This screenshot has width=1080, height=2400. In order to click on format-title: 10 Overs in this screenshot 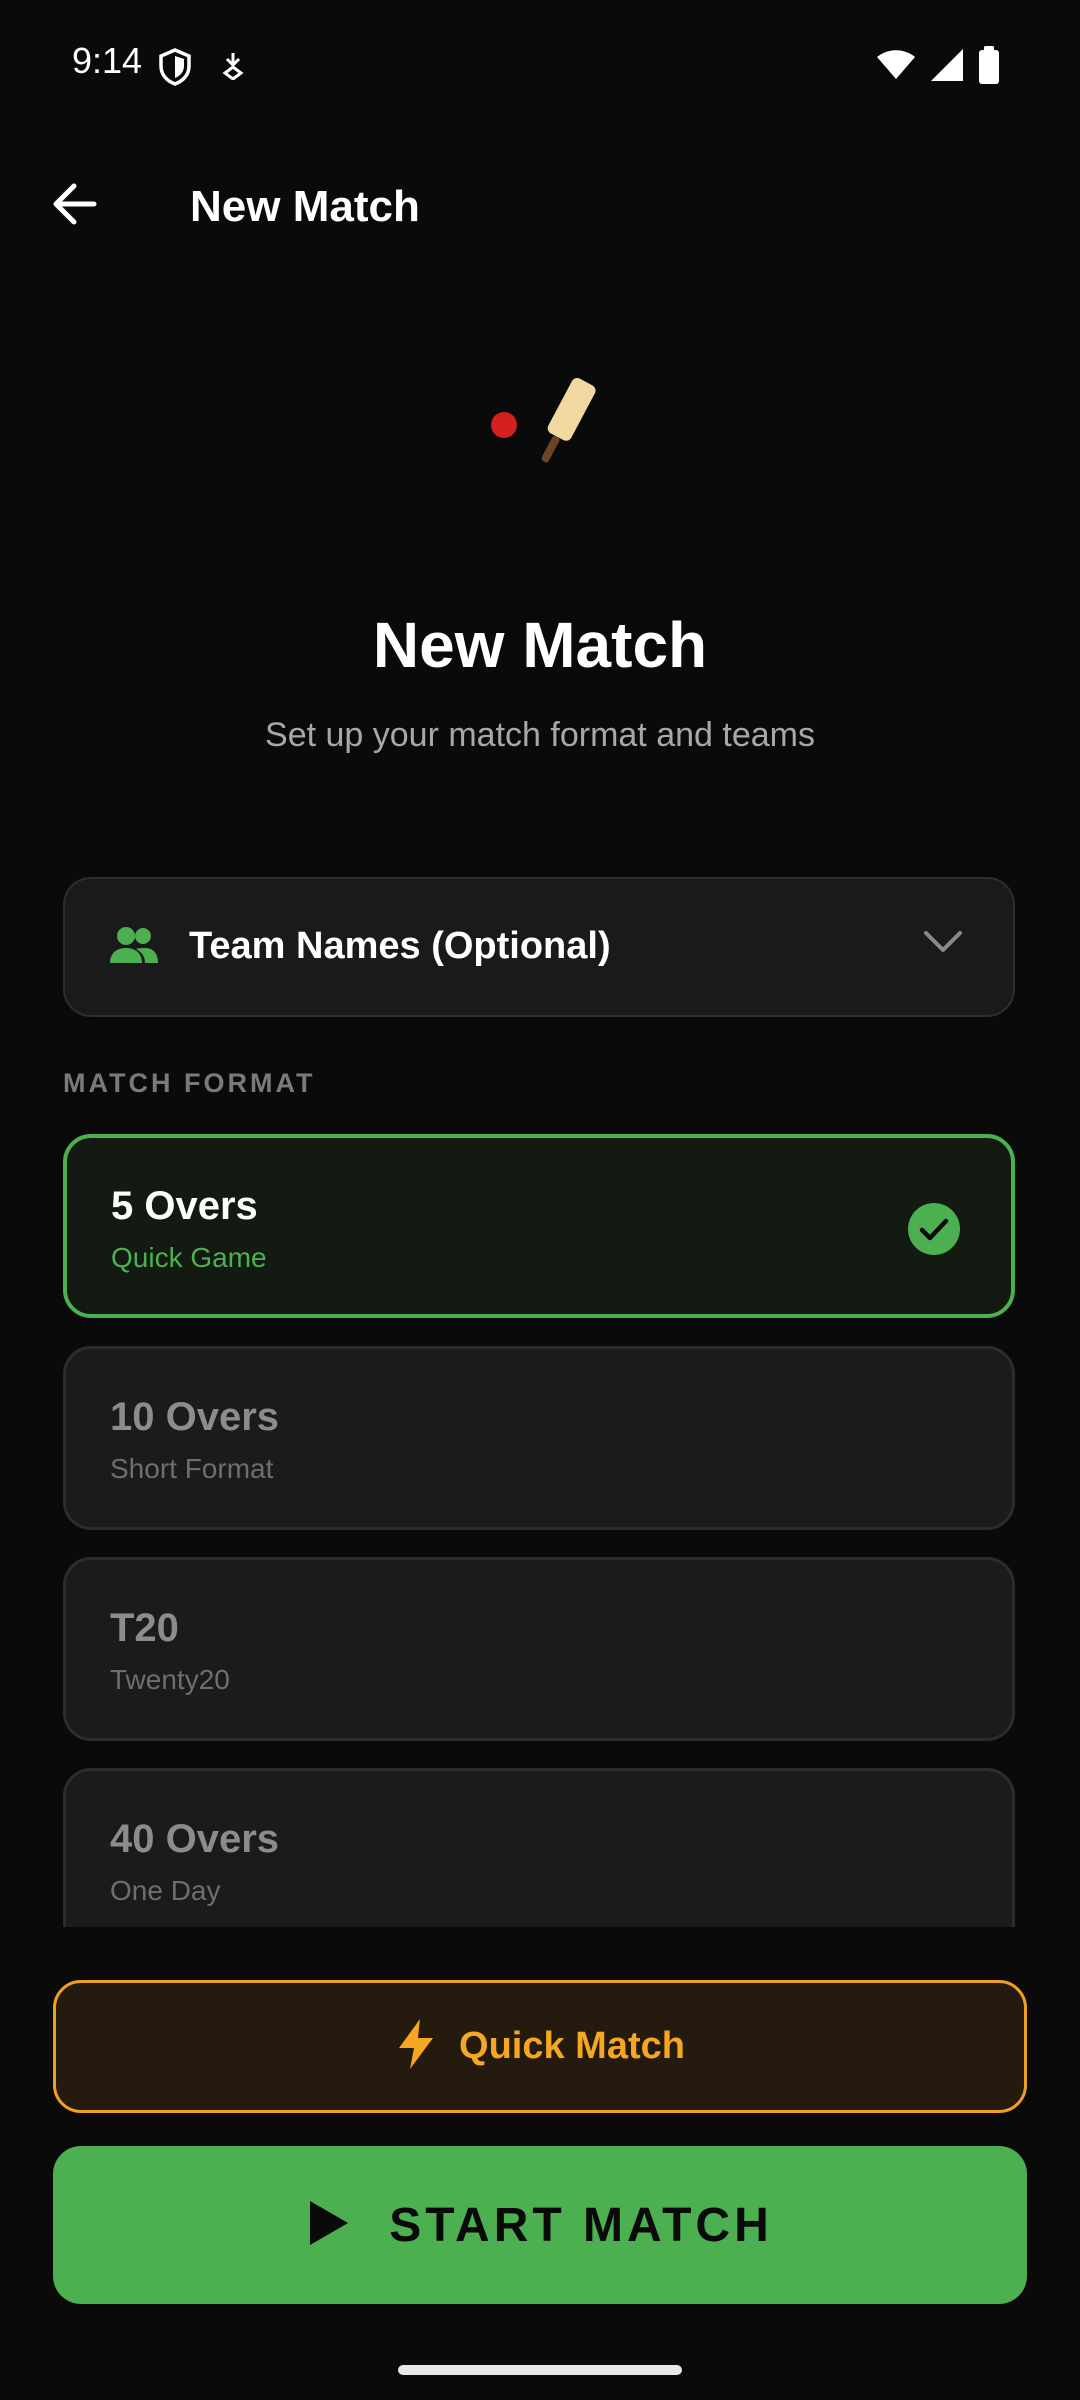, I will do `click(195, 1417)`.